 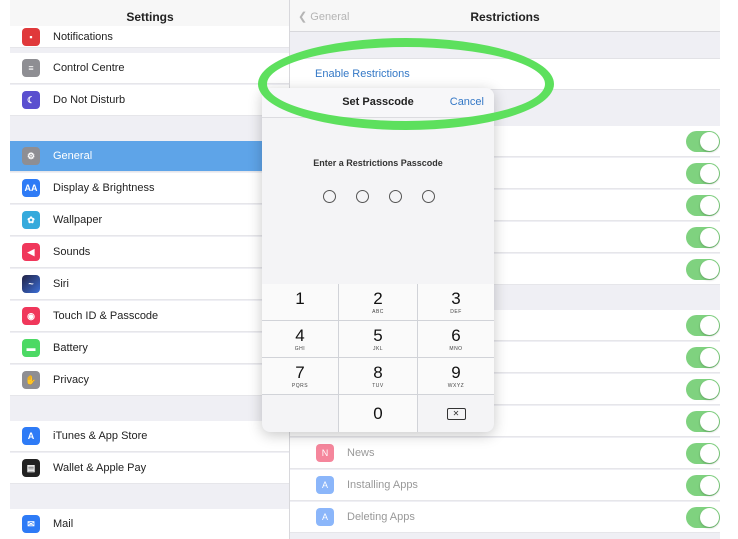 What do you see at coordinates (149, 468) in the screenshot?
I see `sidebar-item-wallet-apple-pay: ▤ Wallet & Apple Pay` at bounding box center [149, 468].